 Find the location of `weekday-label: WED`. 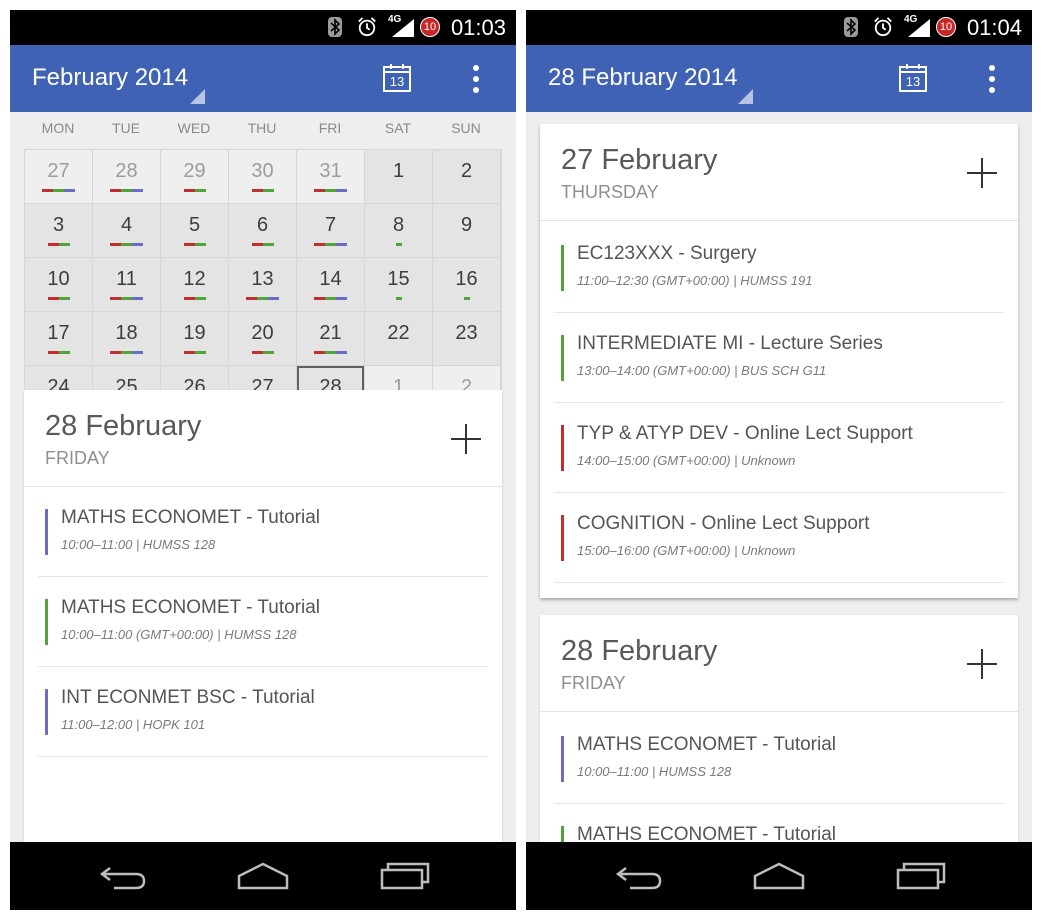

weekday-label: WED is located at coordinates (194, 128).